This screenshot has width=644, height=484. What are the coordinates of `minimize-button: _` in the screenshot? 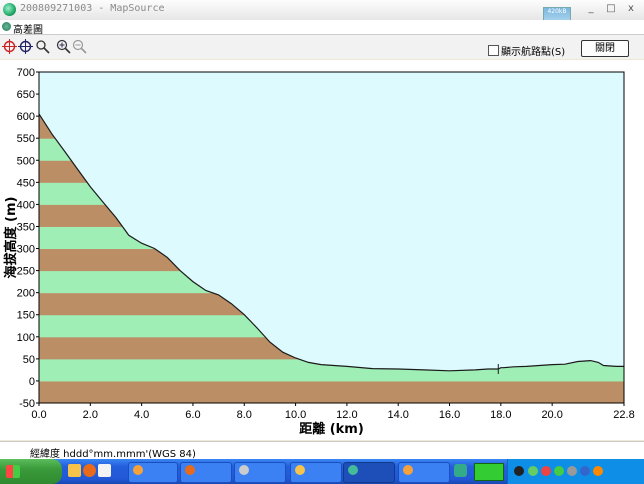 It's located at (591, 9).